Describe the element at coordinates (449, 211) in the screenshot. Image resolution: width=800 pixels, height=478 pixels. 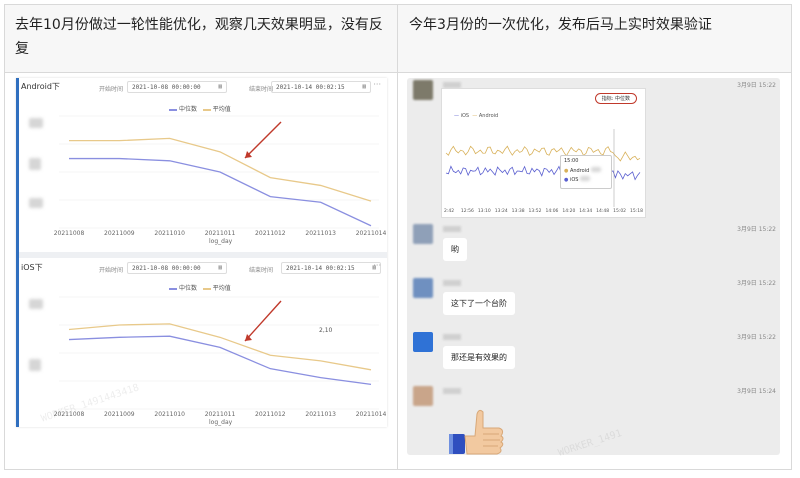
I see `x-tick-label: 2:42` at that location.